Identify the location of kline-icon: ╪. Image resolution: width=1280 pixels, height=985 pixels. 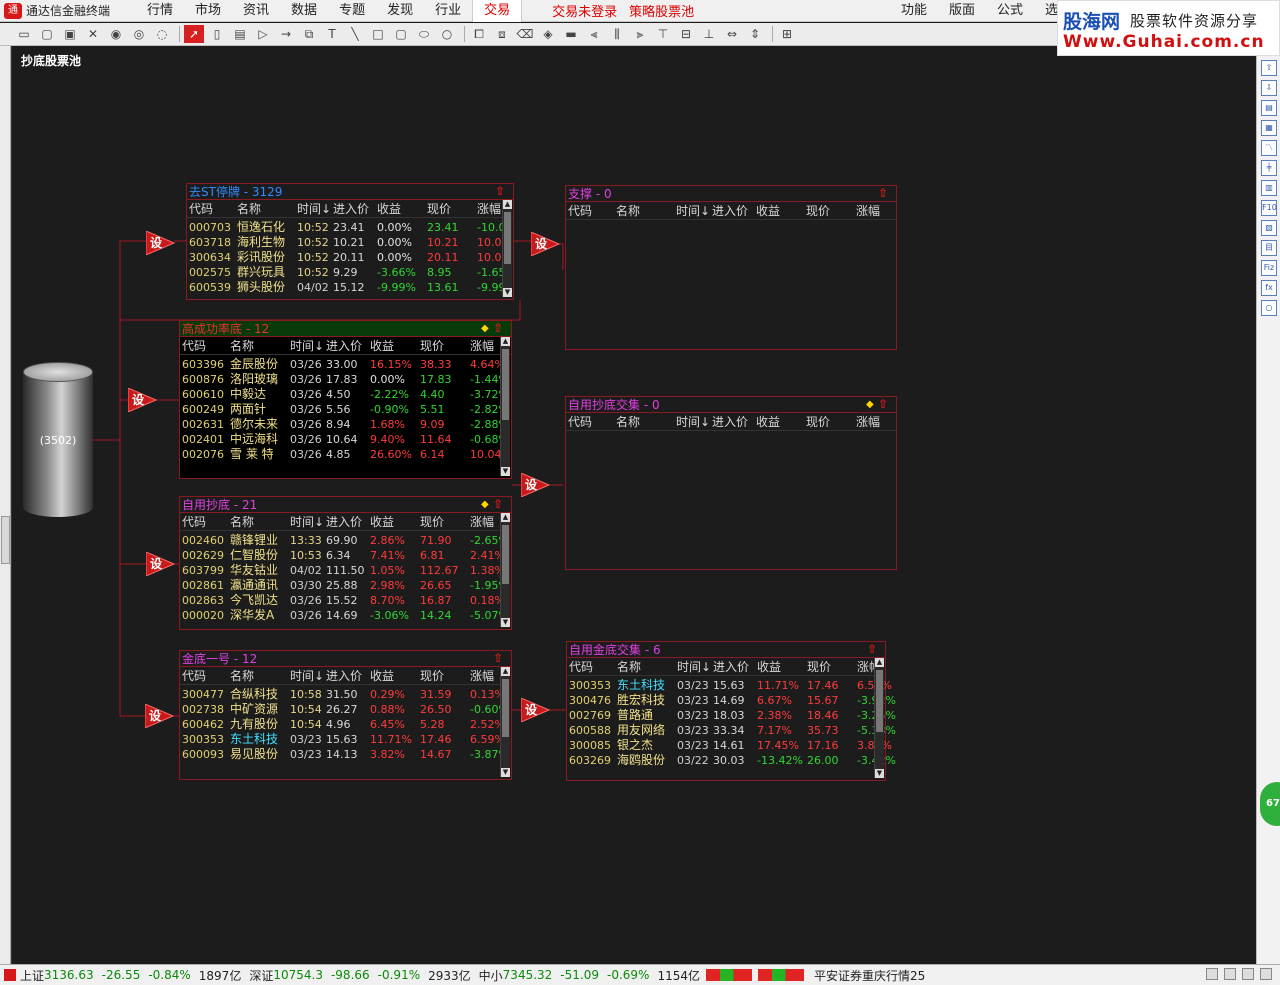
(1269, 168).